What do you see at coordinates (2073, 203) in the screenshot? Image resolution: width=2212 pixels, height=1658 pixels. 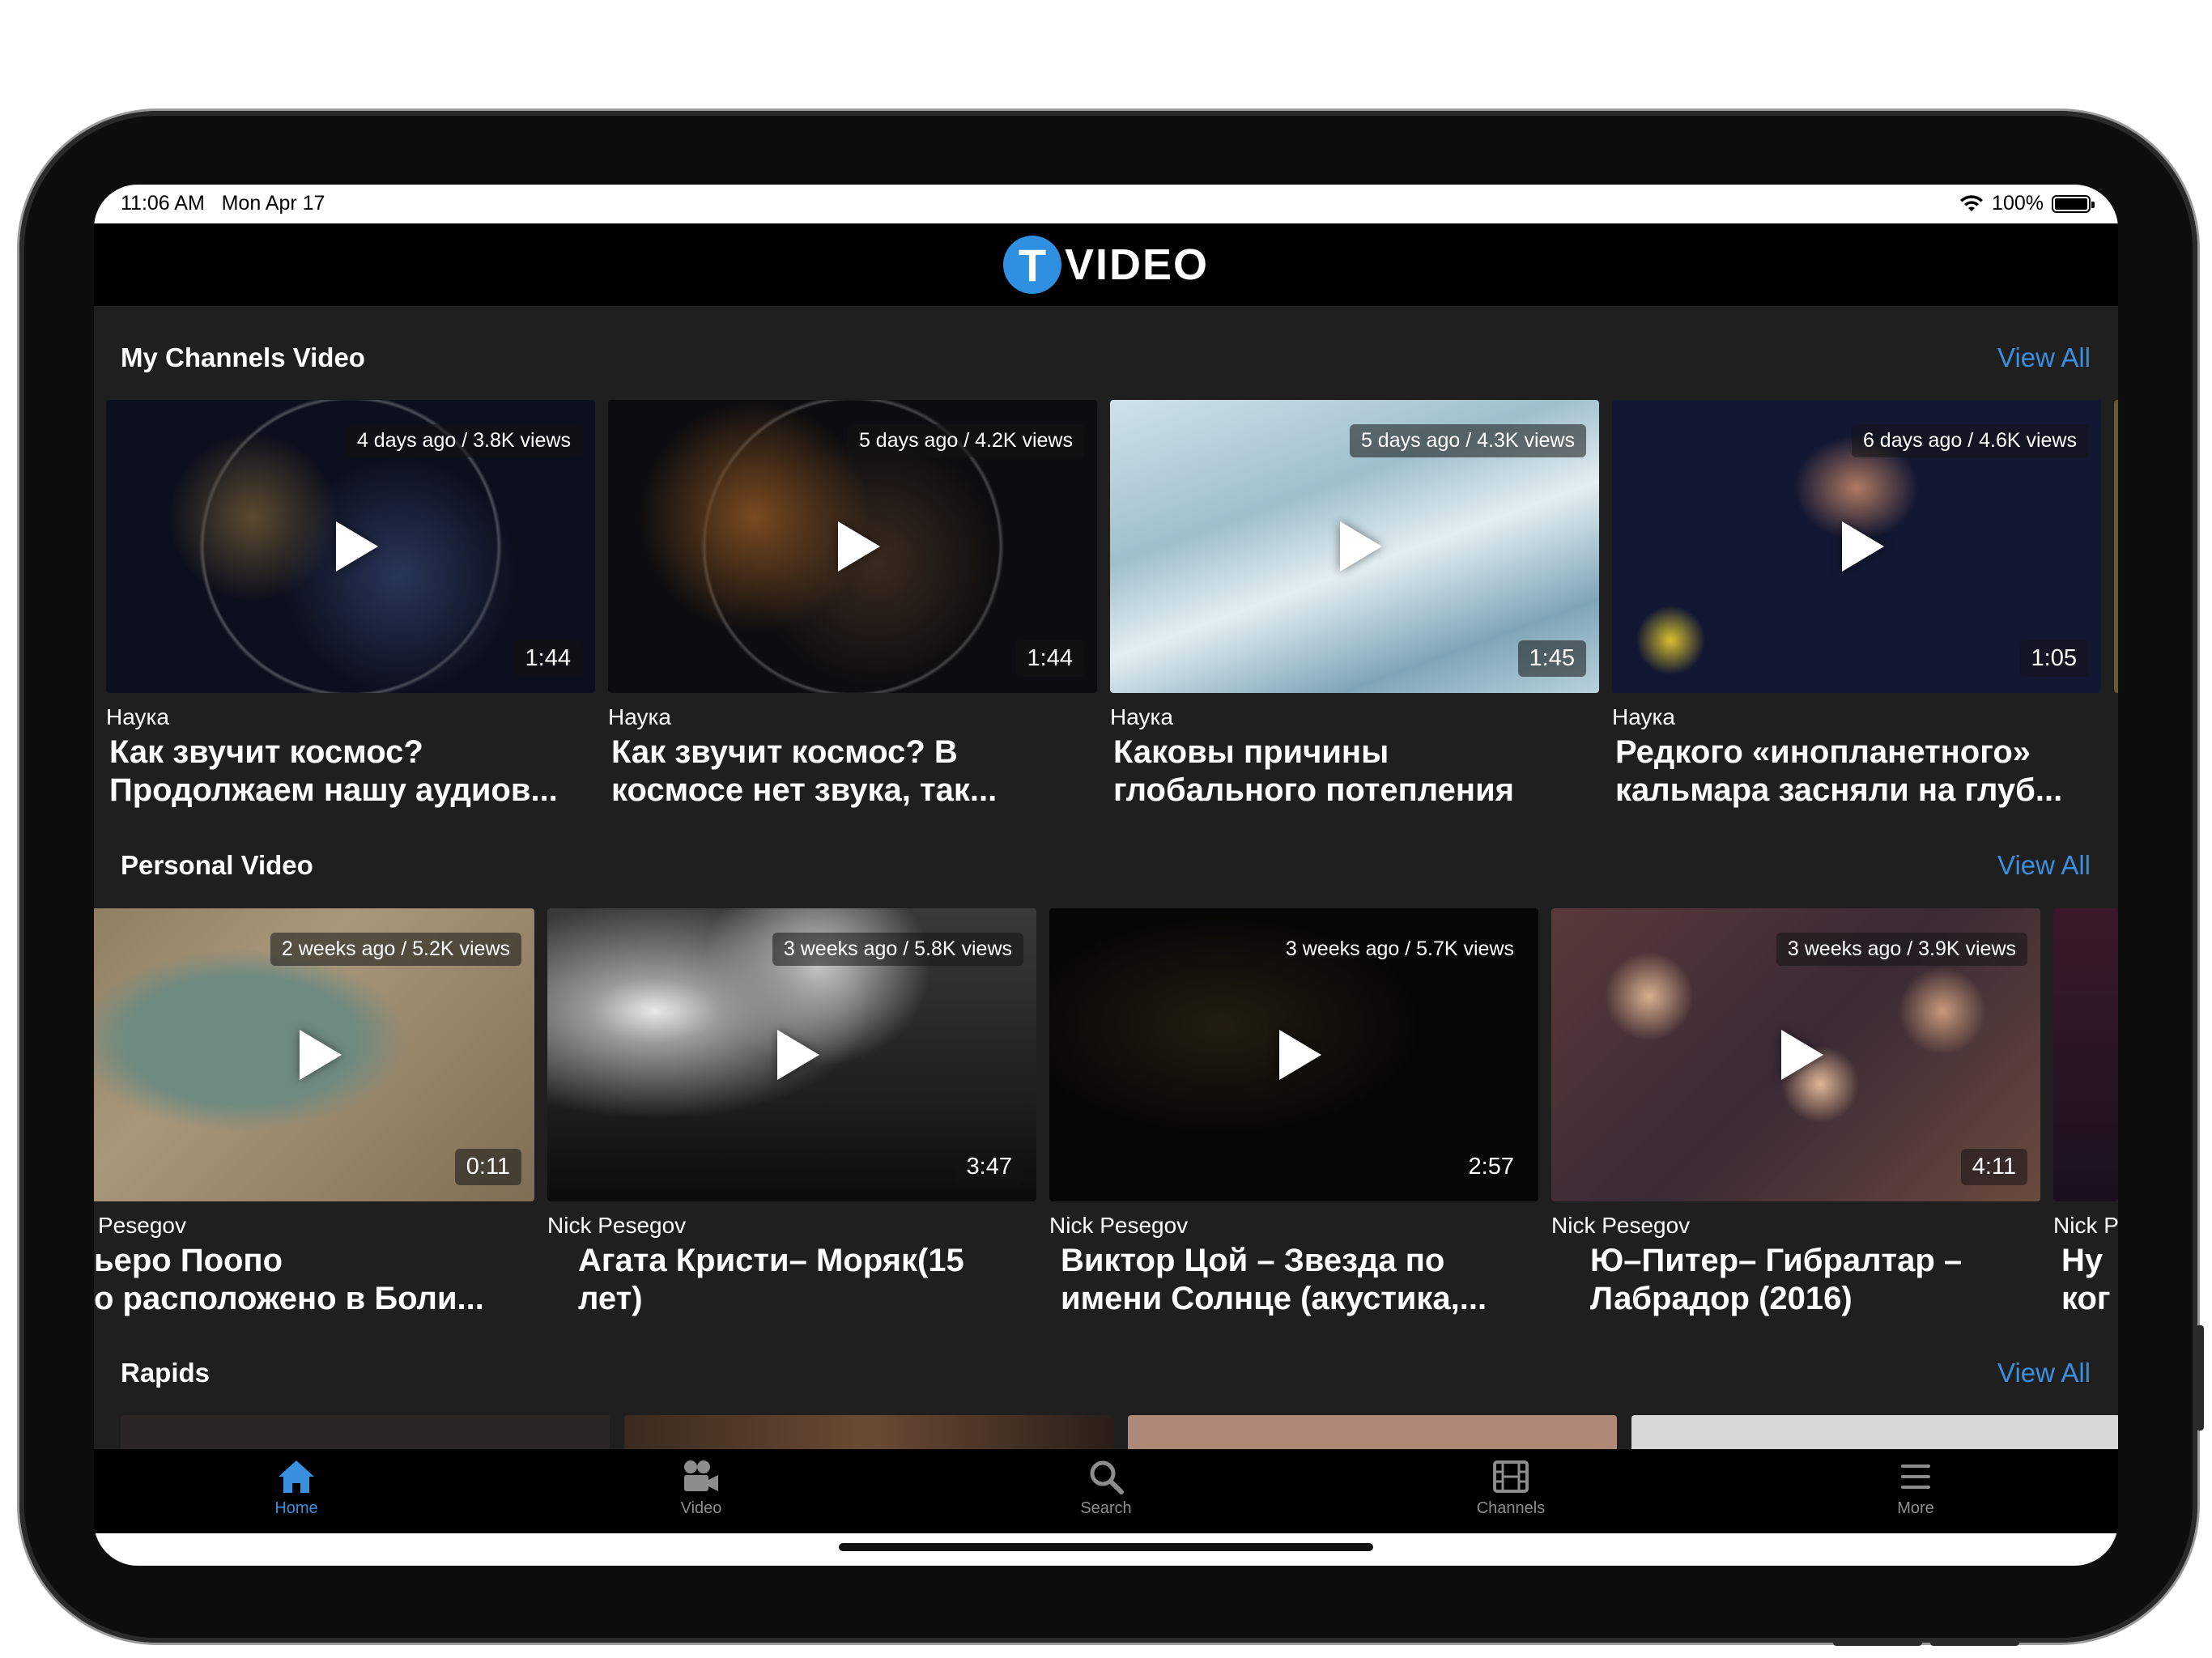 I see `battery-icon` at bounding box center [2073, 203].